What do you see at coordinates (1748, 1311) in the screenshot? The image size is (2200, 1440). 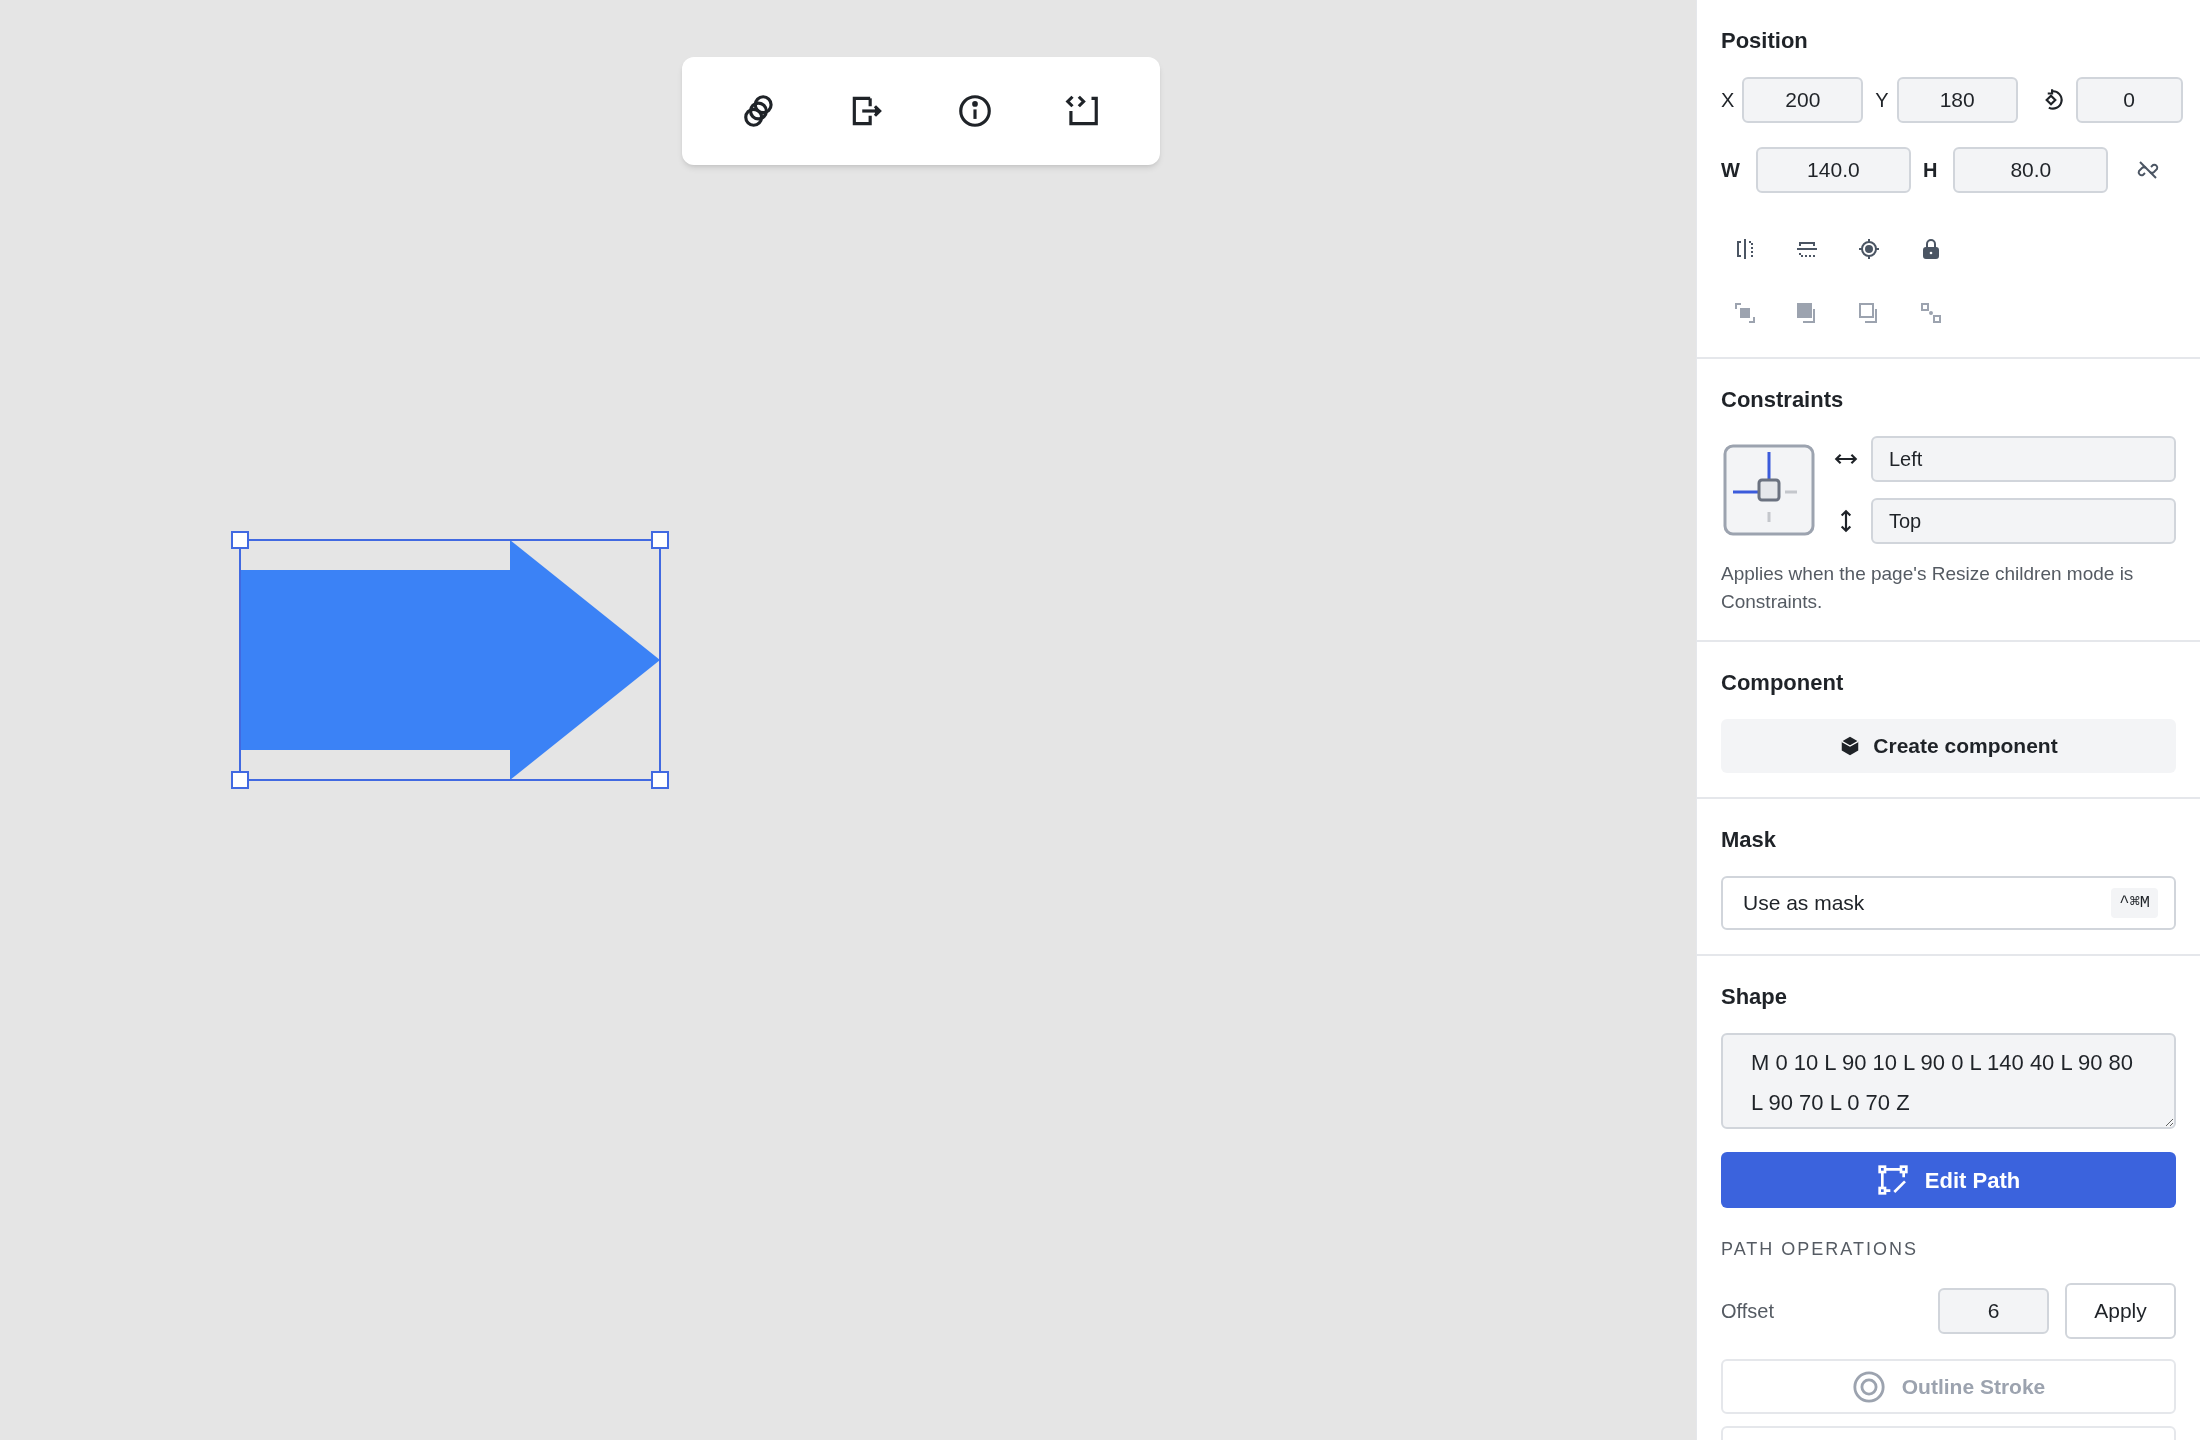 I see `offset-label: Offset` at bounding box center [1748, 1311].